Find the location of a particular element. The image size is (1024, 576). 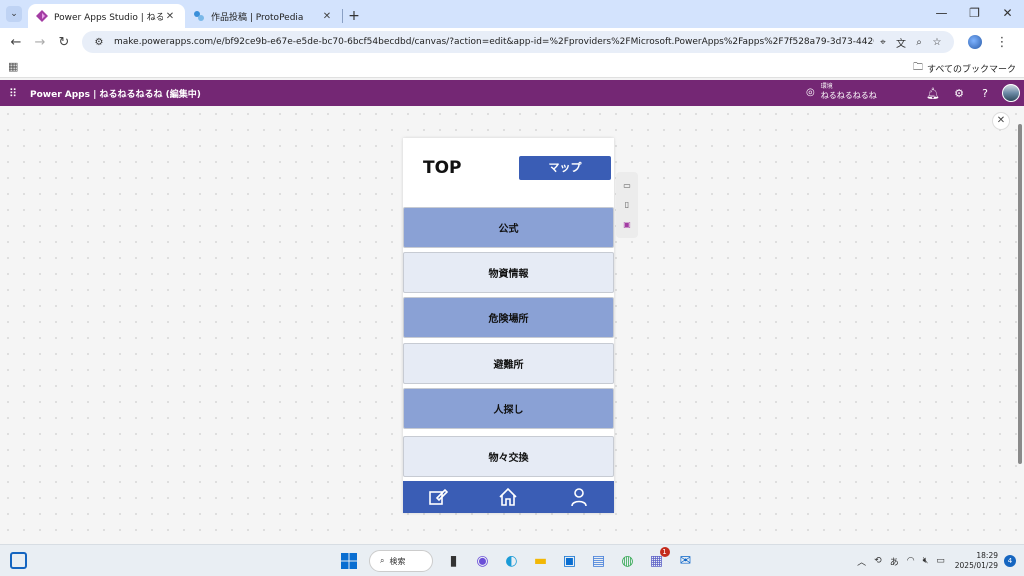

control-panel-icon: ▤ is located at coordinates (599, 561).